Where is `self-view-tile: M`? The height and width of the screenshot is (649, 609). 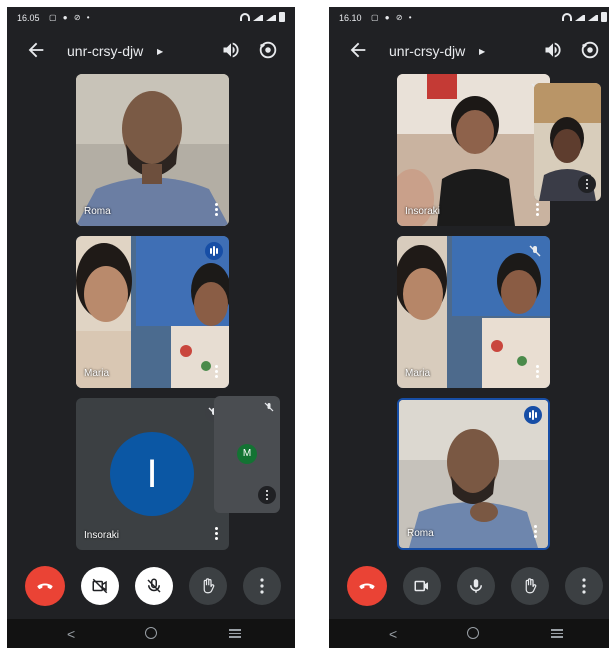 self-view-tile: M is located at coordinates (247, 454).